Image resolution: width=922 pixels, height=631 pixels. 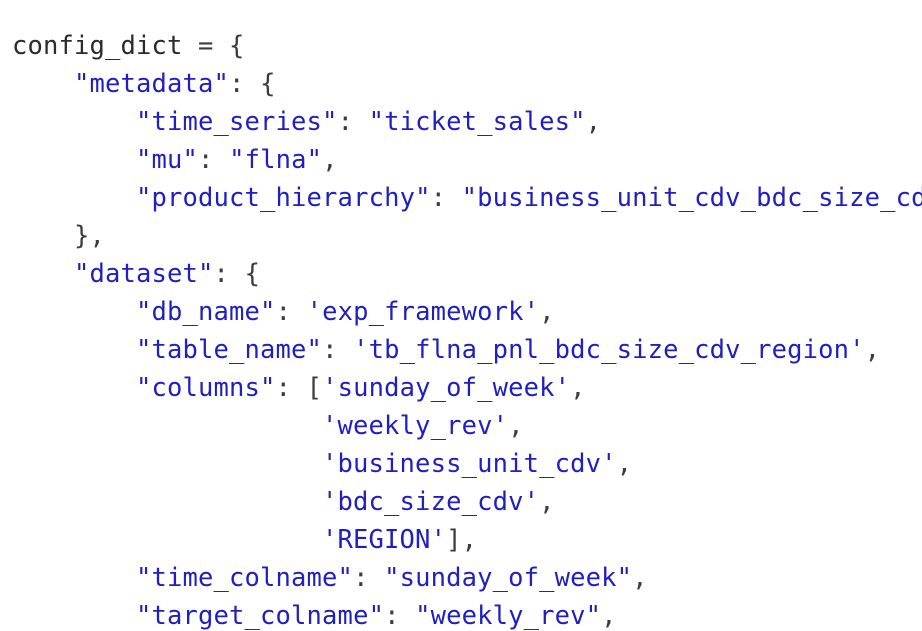 What do you see at coordinates (58, 236) in the screenshot?
I see `code-line-6: },` at bounding box center [58, 236].